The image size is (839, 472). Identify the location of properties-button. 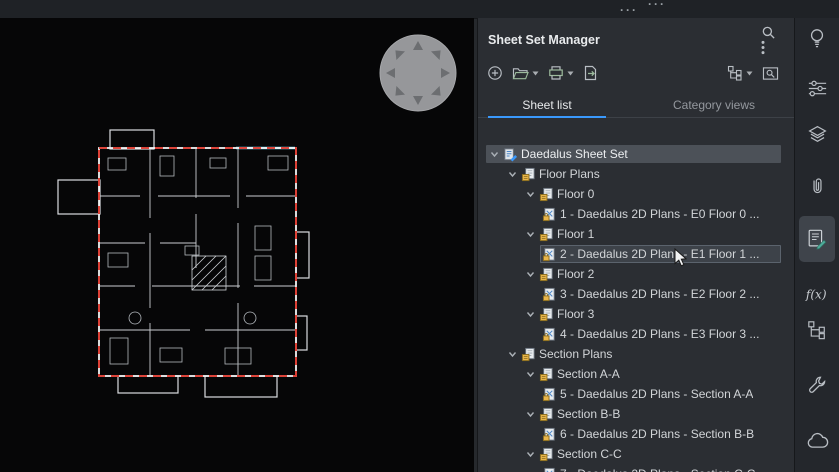
(817, 88).